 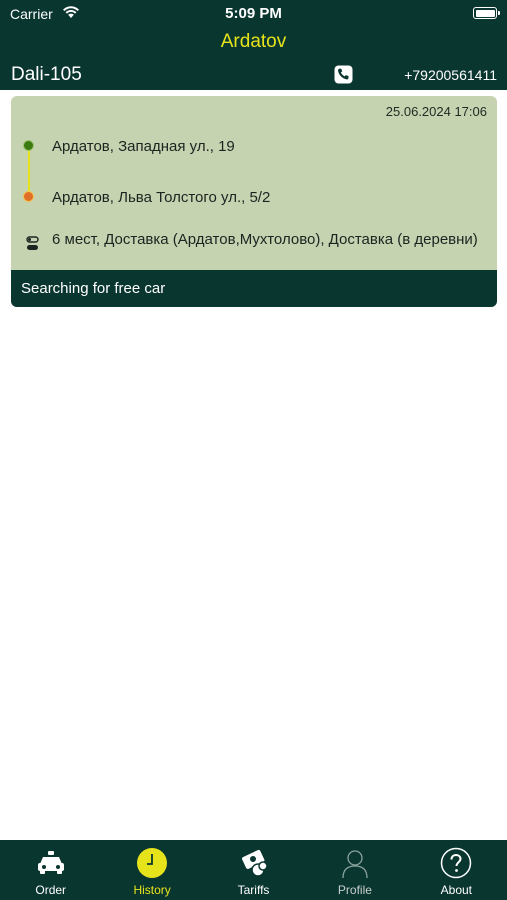 I want to click on tab-label: History, so click(x=152, y=890).